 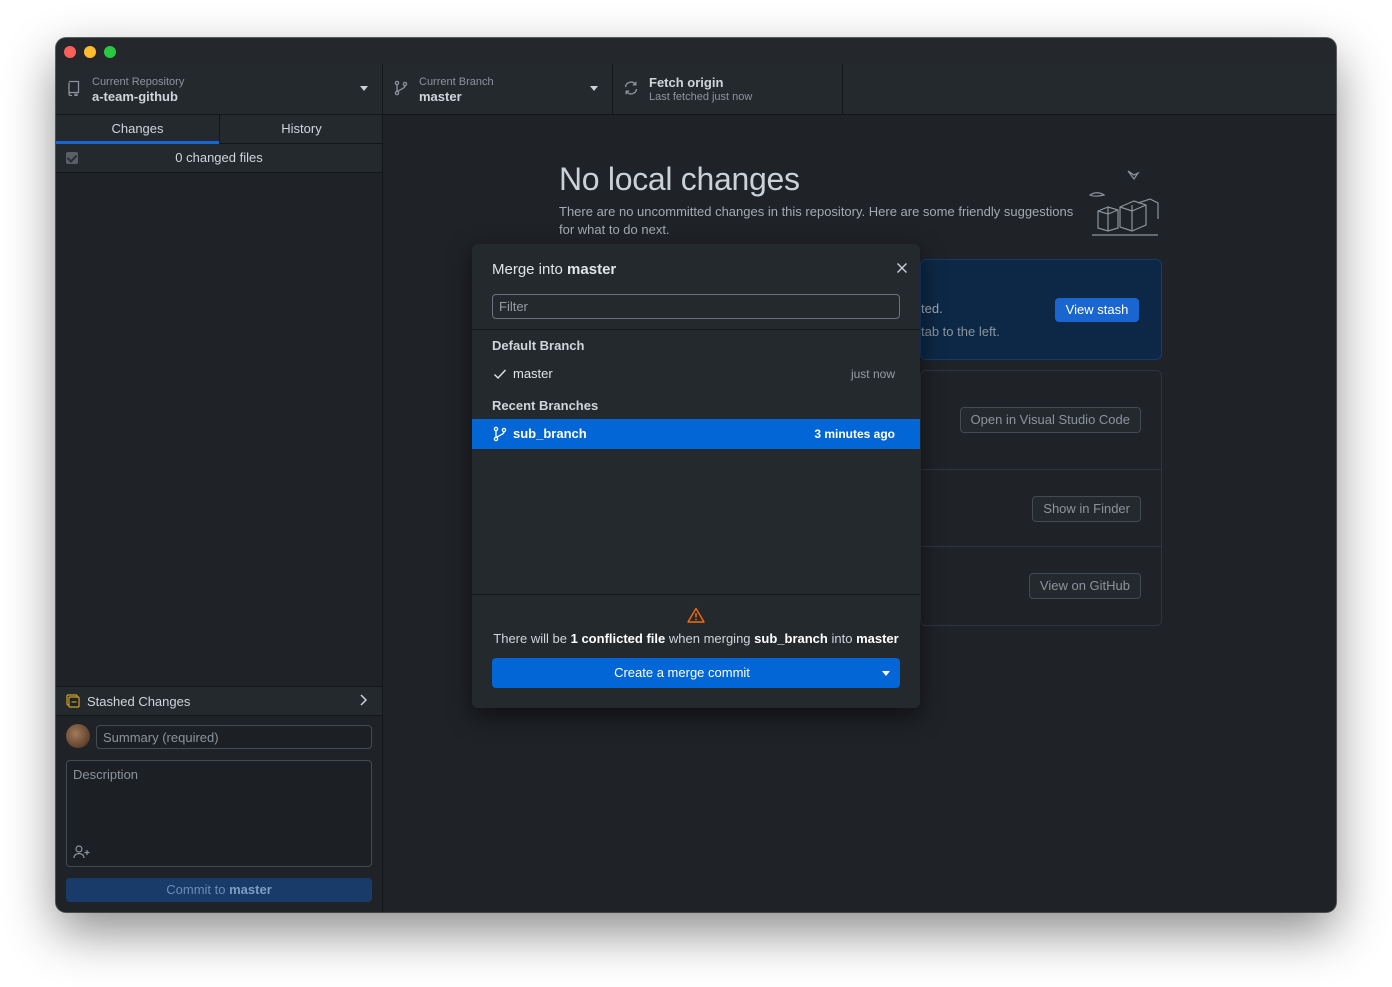 What do you see at coordinates (545, 405) in the screenshot?
I see `recent-branches-heading: Recent Branches` at bounding box center [545, 405].